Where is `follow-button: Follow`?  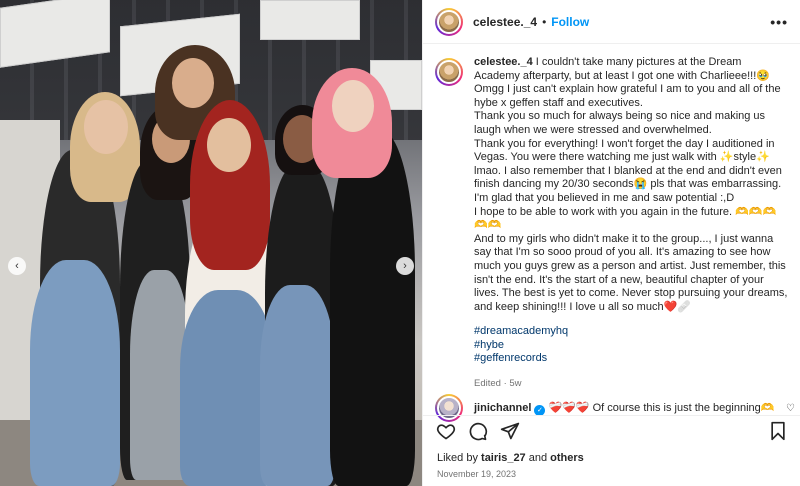
follow-button: Follow is located at coordinates (570, 22).